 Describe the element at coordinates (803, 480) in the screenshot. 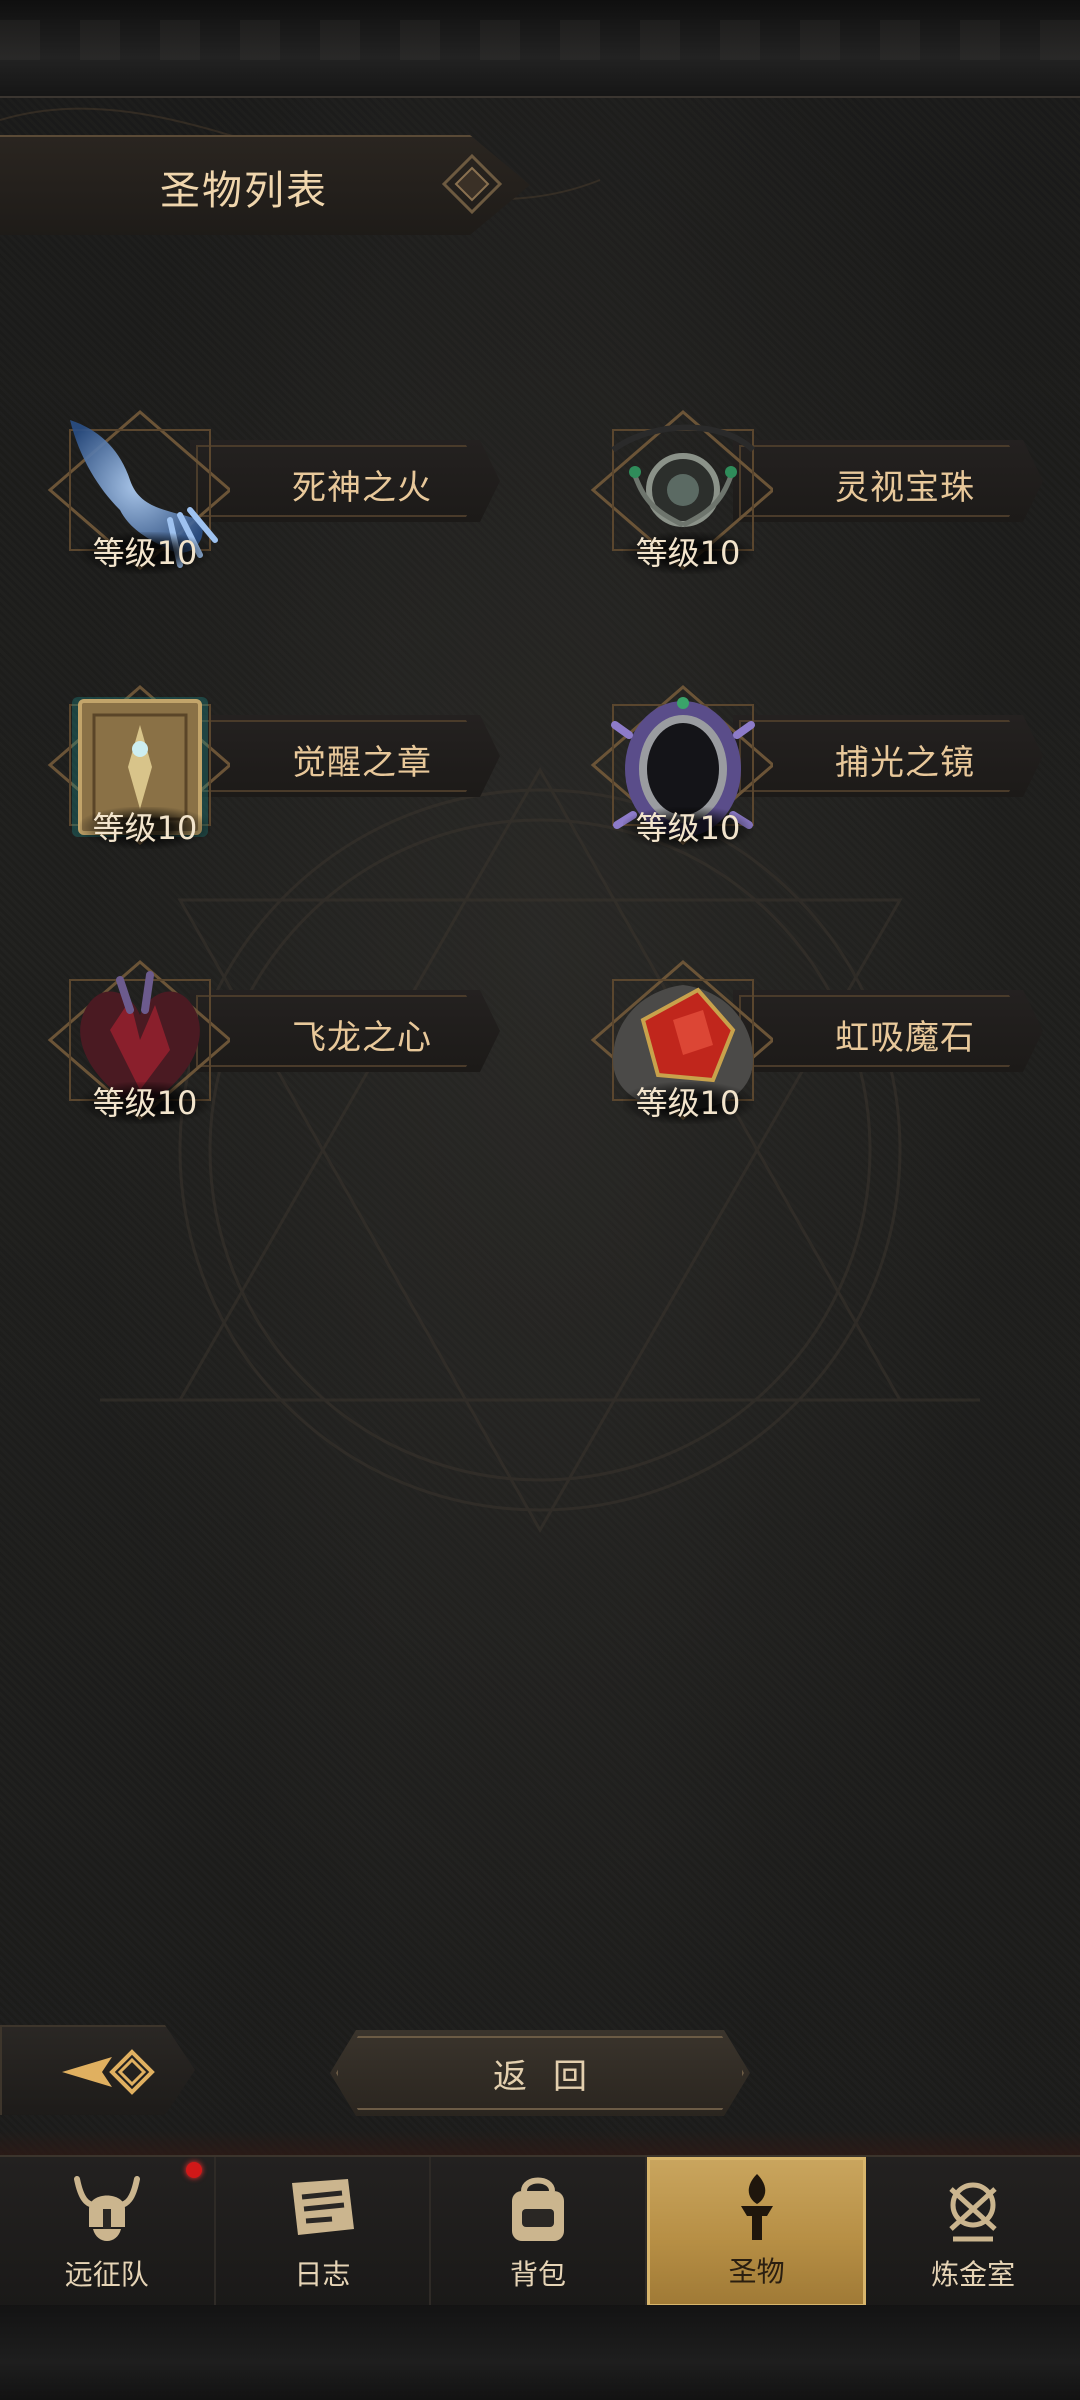

I see `relic-card: 灵视宝珠 等级10` at that location.